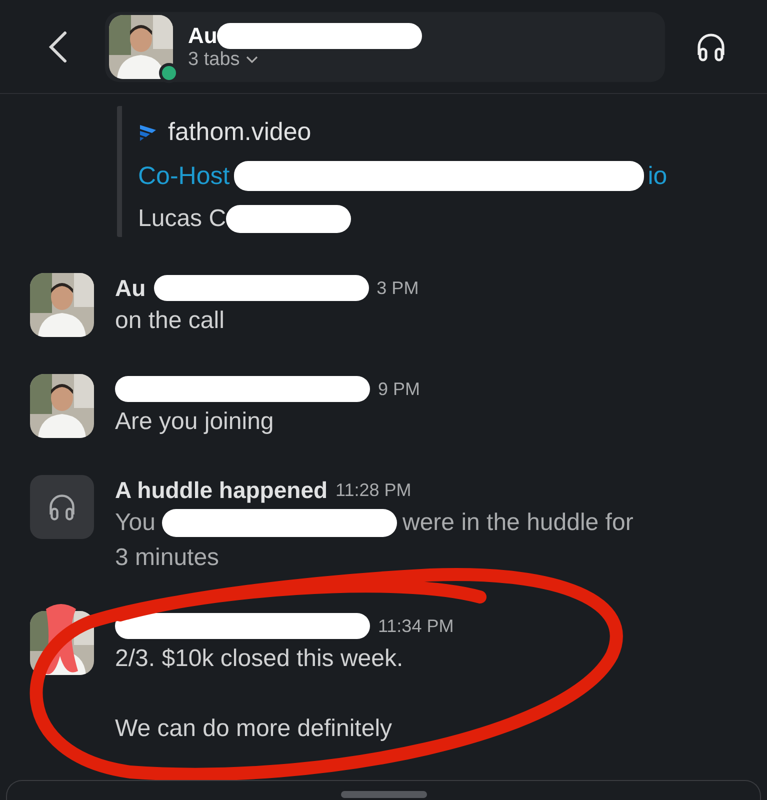 This screenshot has width=767, height=800. I want to click on composer-sheet, so click(383, 790).